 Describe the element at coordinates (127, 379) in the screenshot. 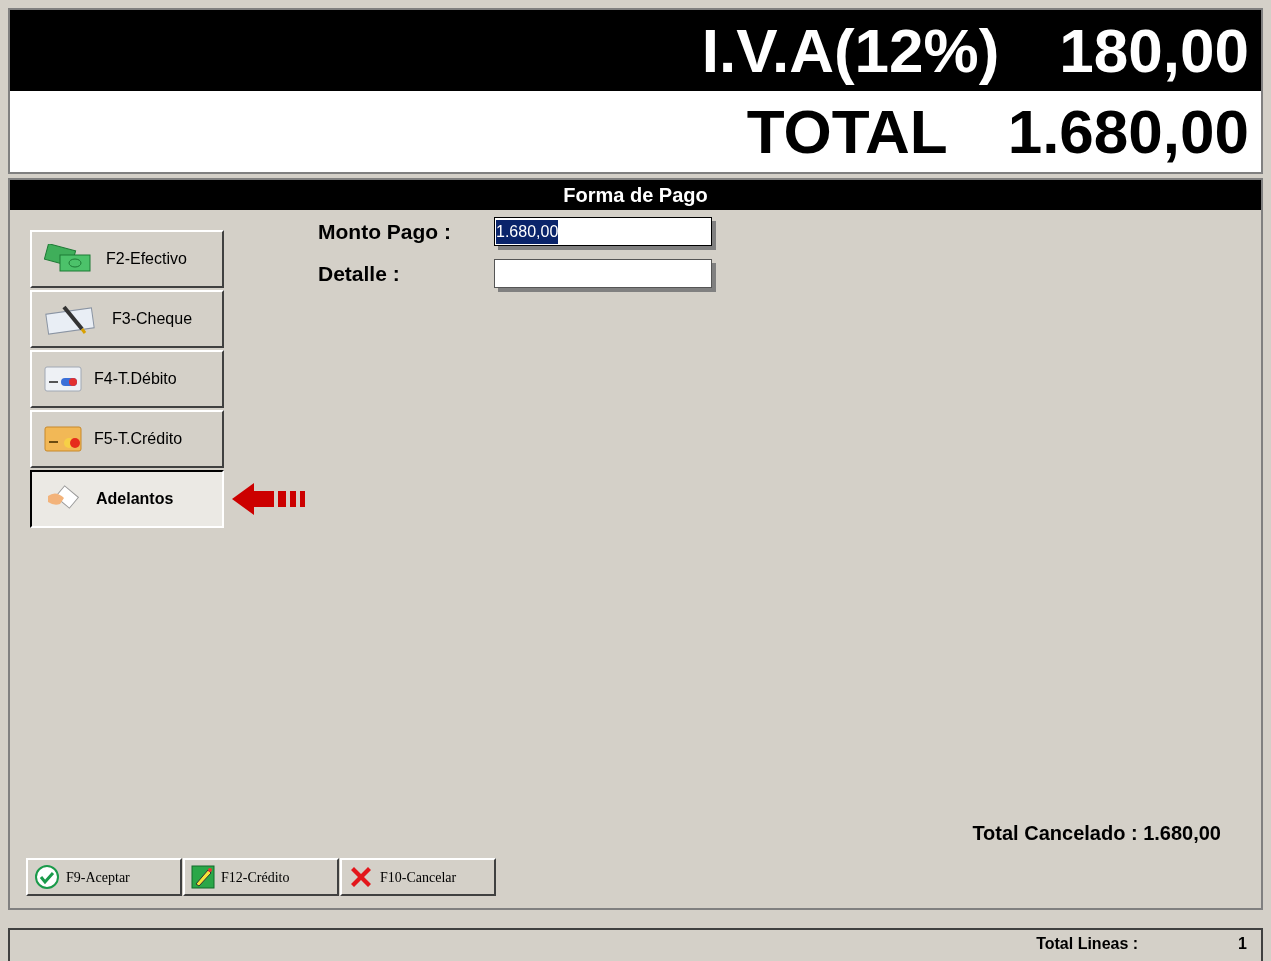

I see `payment-method-button: F4-T.Débito` at that location.